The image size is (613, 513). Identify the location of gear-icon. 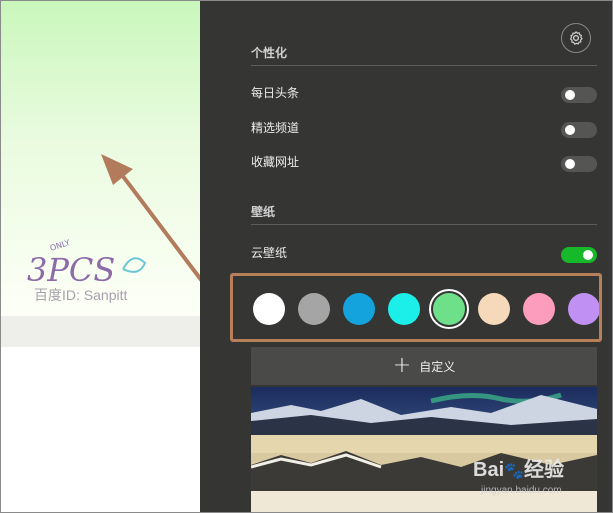
(576, 38).